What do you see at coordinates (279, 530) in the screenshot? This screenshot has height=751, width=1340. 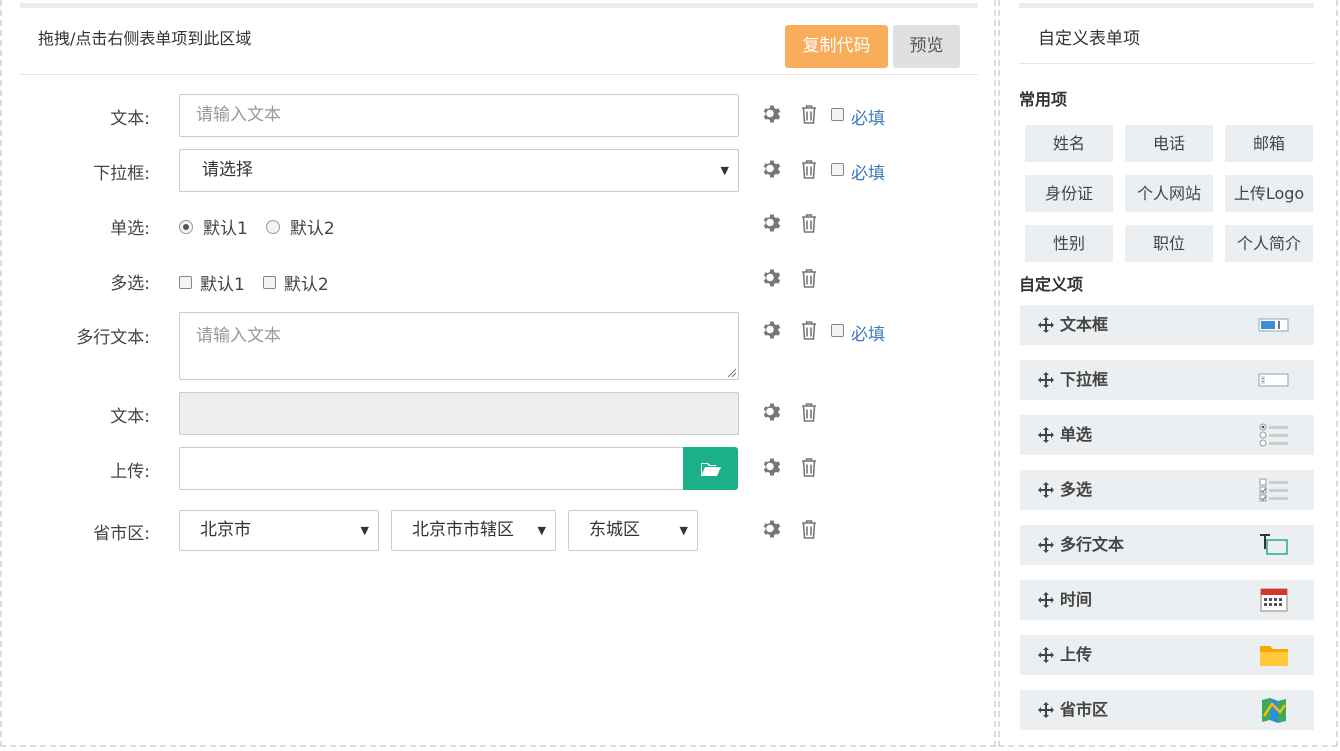 I see `province-select: 北京市 ▼` at bounding box center [279, 530].